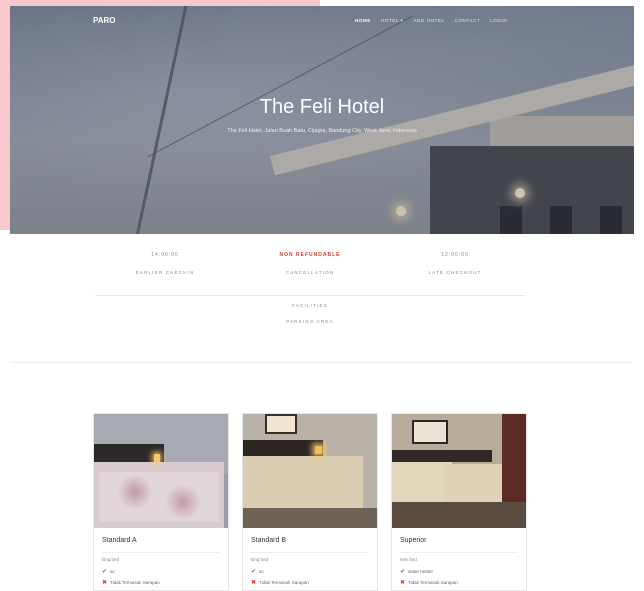 Image resolution: width=644 pixels, height=591 pixels. I want to click on photo-curtain, so click(514, 459).